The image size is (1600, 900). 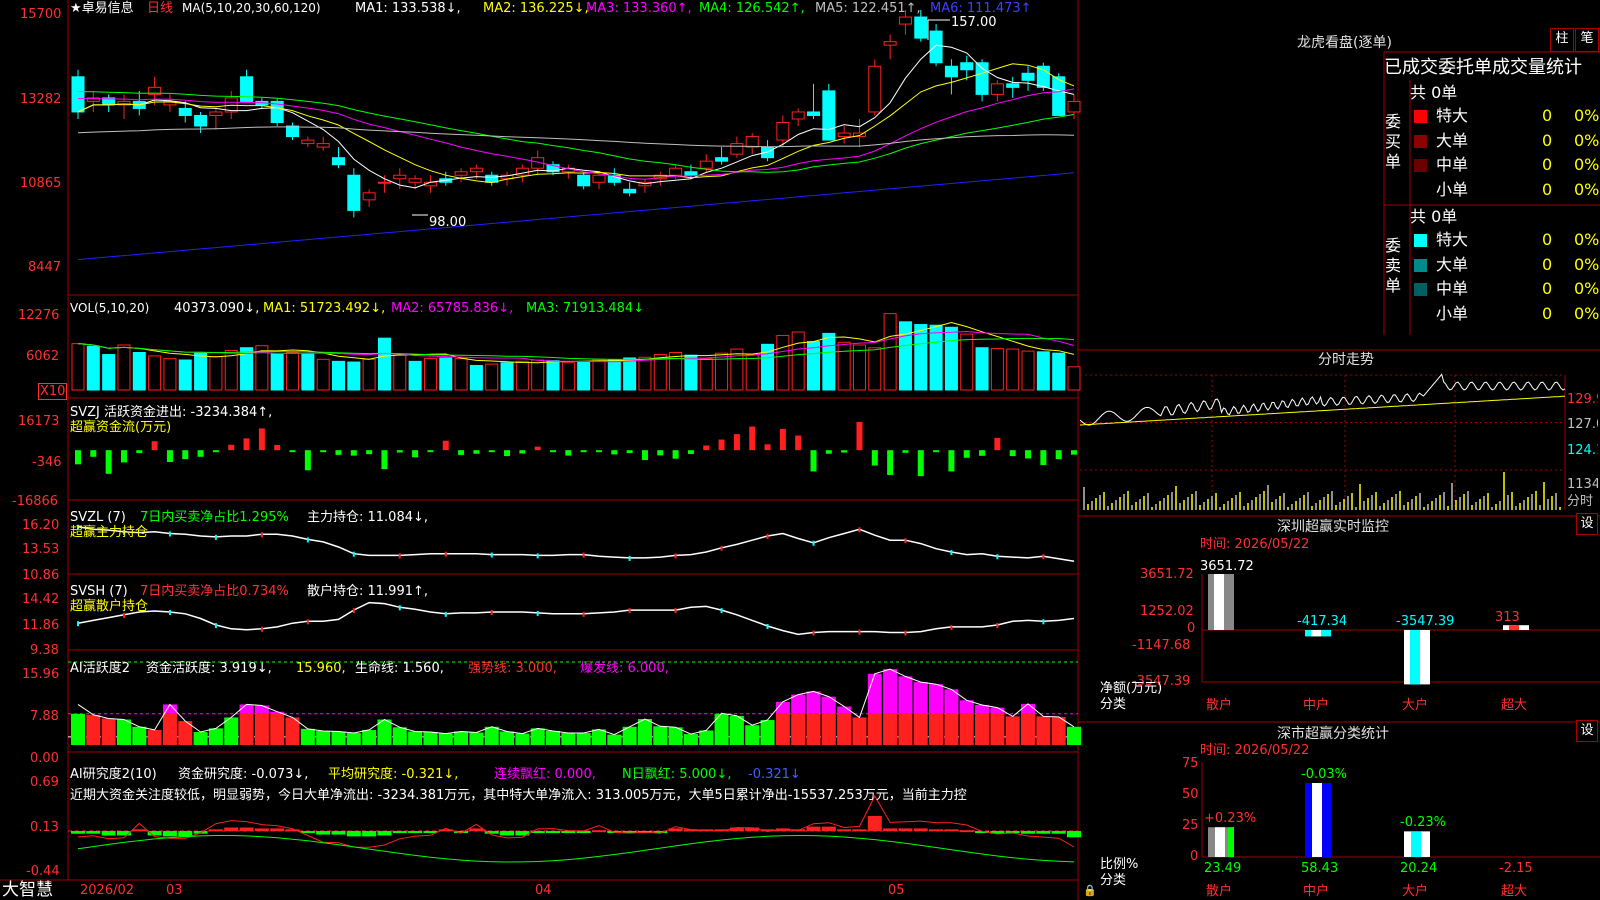 What do you see at coordinates (121, 427) in the screenshot?
I see `svzj-subtitle: 超赢资金流(万元)` at bounding box center [121, 427].